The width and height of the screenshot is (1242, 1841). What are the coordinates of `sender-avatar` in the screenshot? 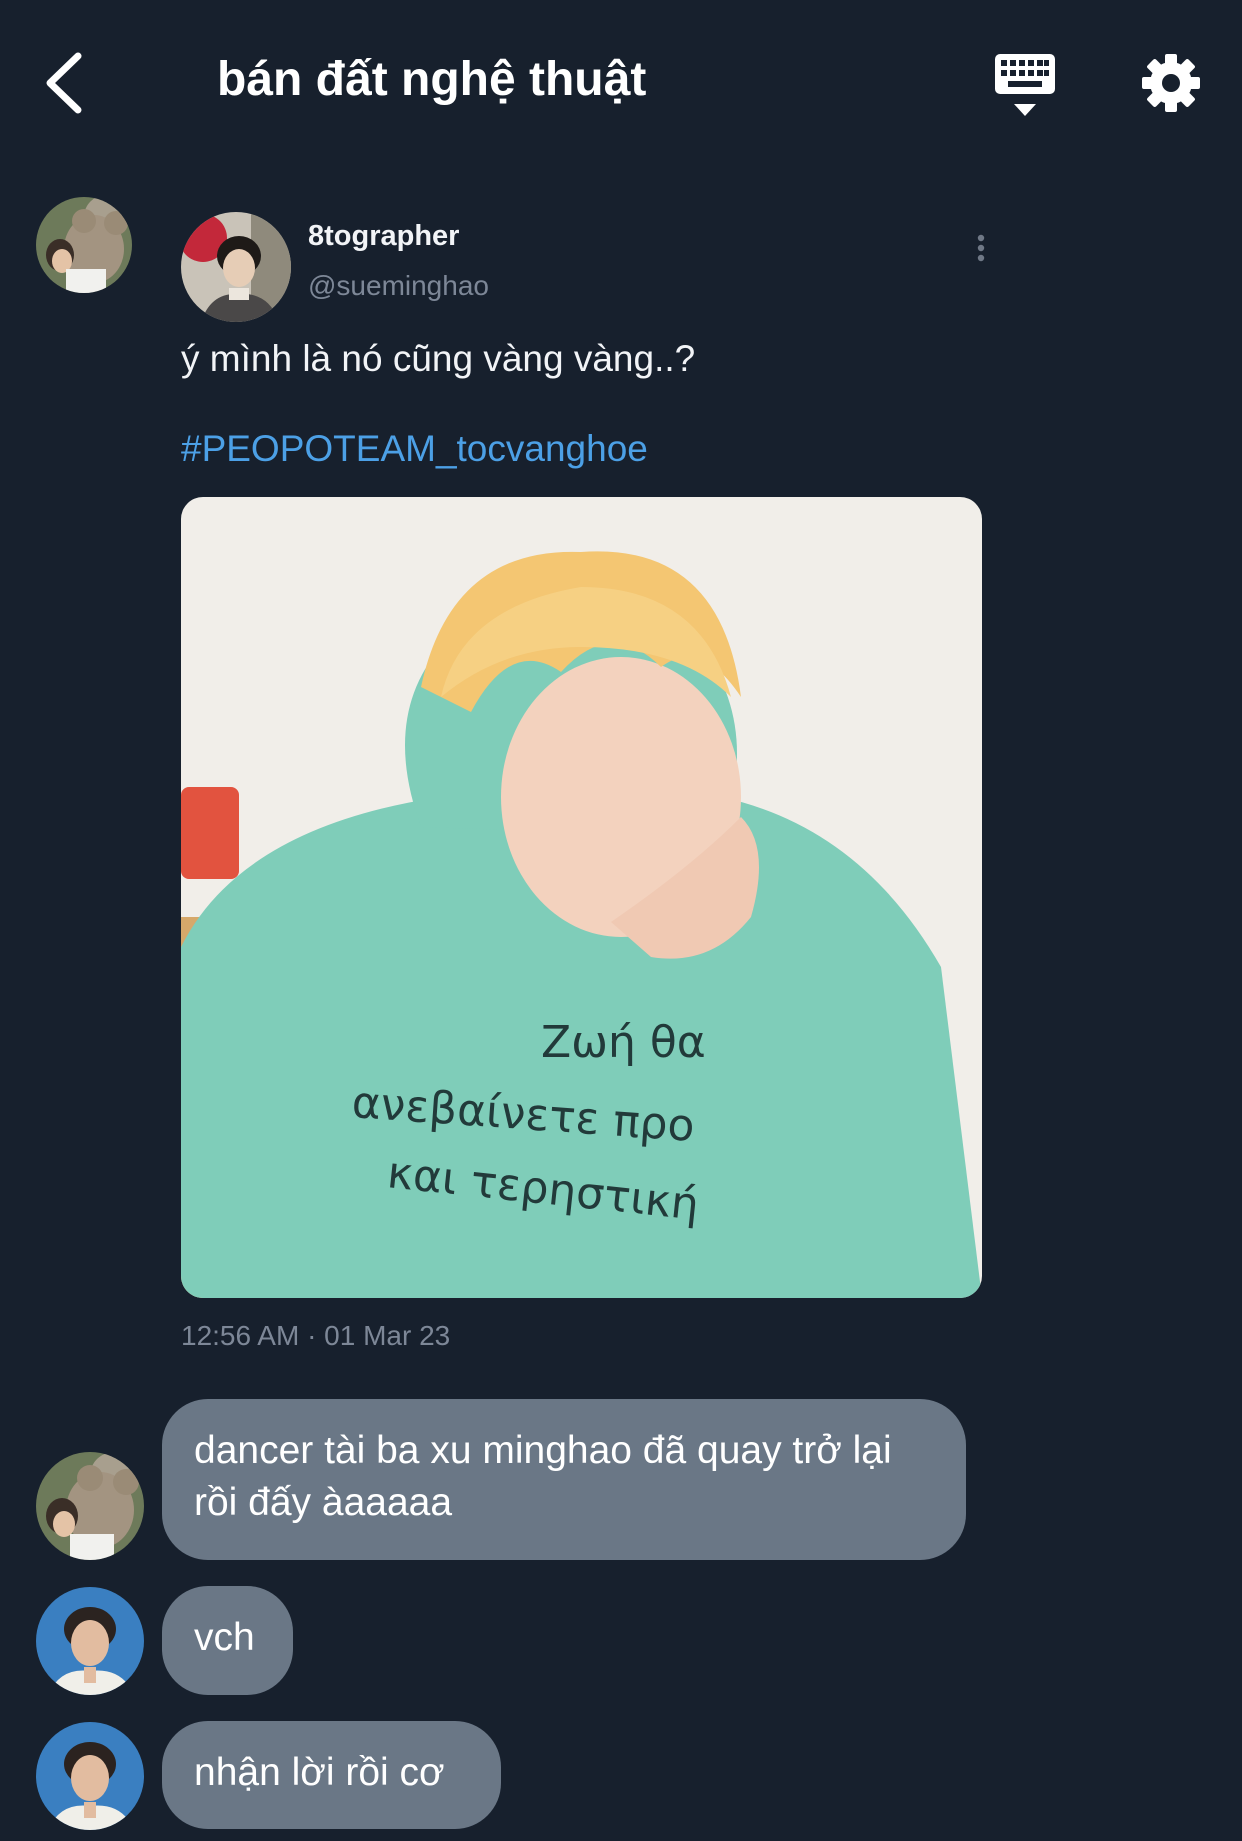 It's located at (84, 245).